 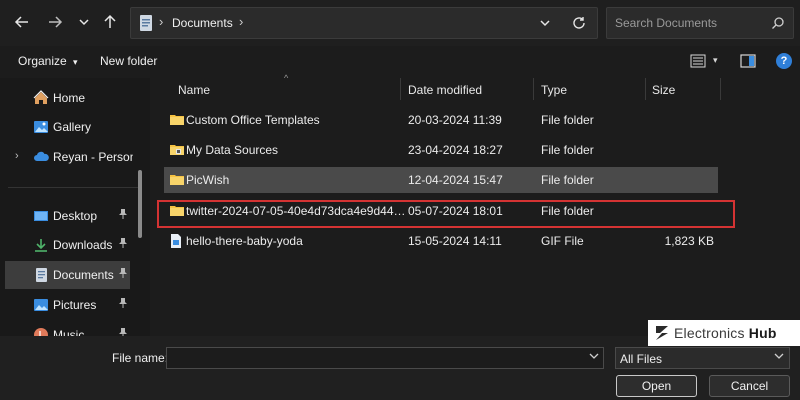 I want to click on sidebar-item-gallery: Gallery, so click(x=67, y=127).